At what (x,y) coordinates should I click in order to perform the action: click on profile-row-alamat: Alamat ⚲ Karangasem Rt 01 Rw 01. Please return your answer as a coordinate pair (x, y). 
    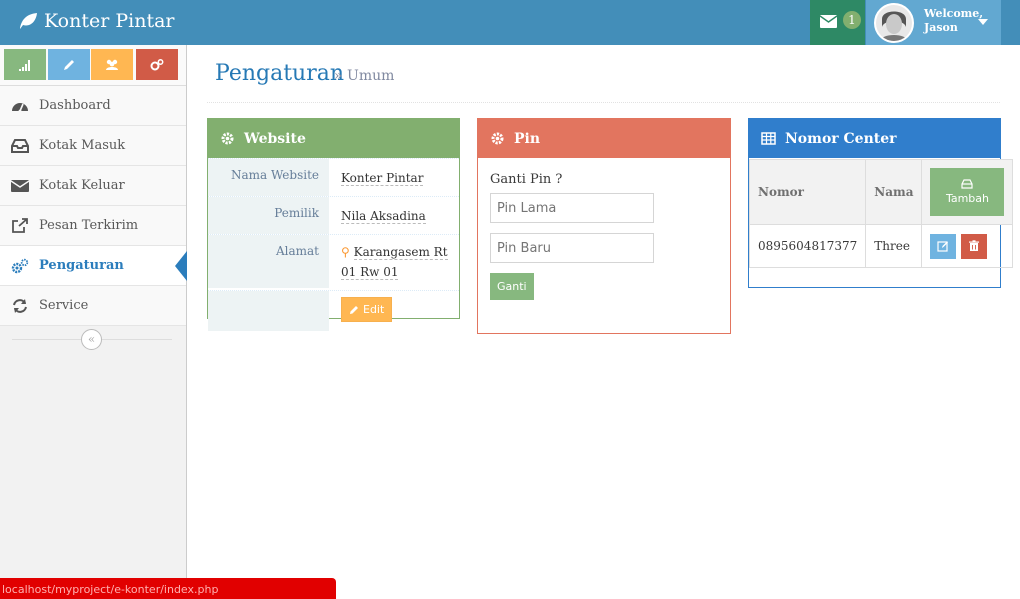
    Looking at the image, I should click on (333, 262).